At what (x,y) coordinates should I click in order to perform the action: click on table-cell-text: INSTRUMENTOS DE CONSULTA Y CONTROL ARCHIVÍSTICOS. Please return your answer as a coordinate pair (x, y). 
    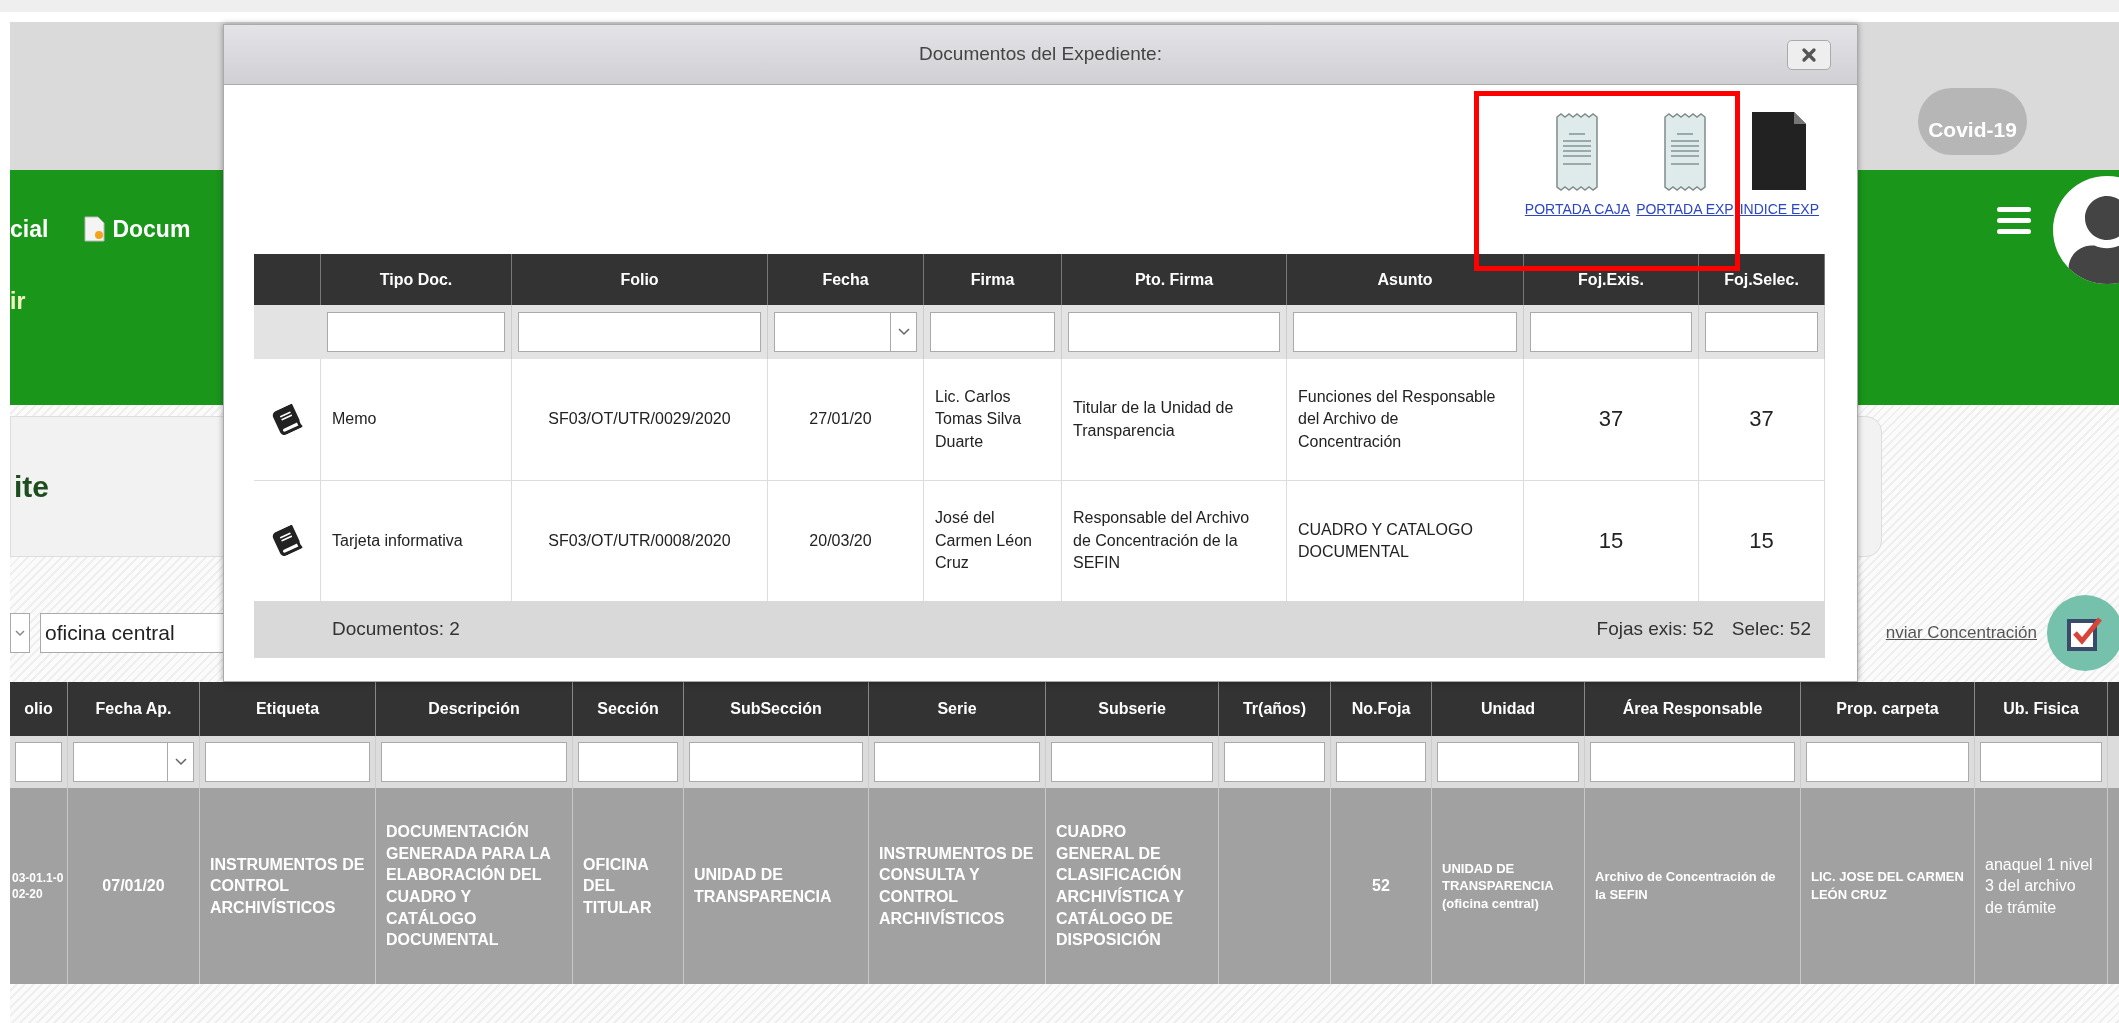
    Looking at the image, I should click on (957, 886).